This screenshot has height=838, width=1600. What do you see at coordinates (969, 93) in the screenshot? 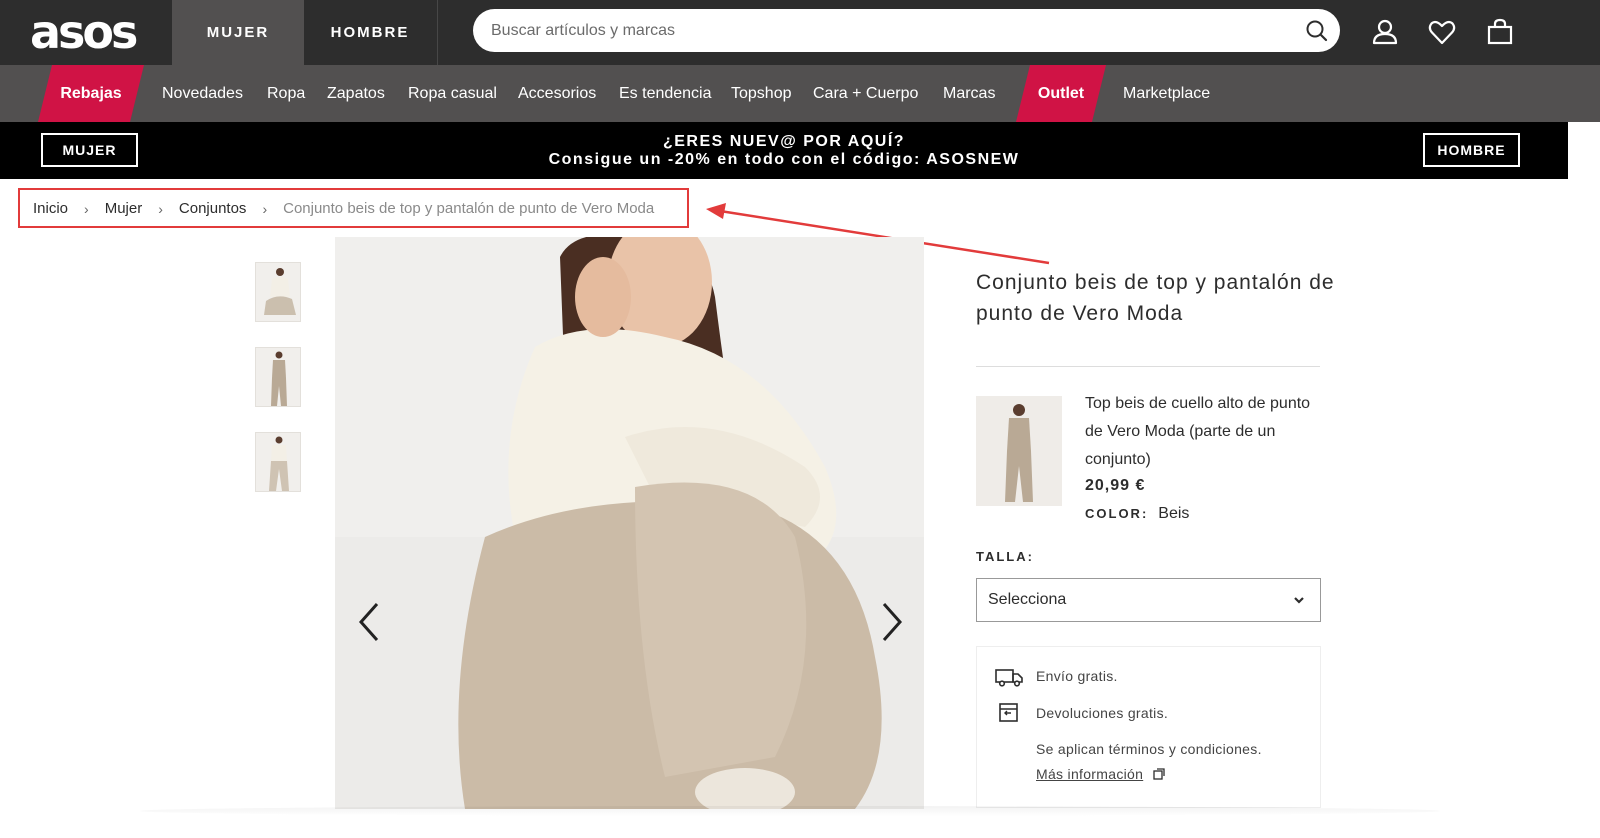
I see `nav-marcas: Marcas` at bounding box center [969, 93].